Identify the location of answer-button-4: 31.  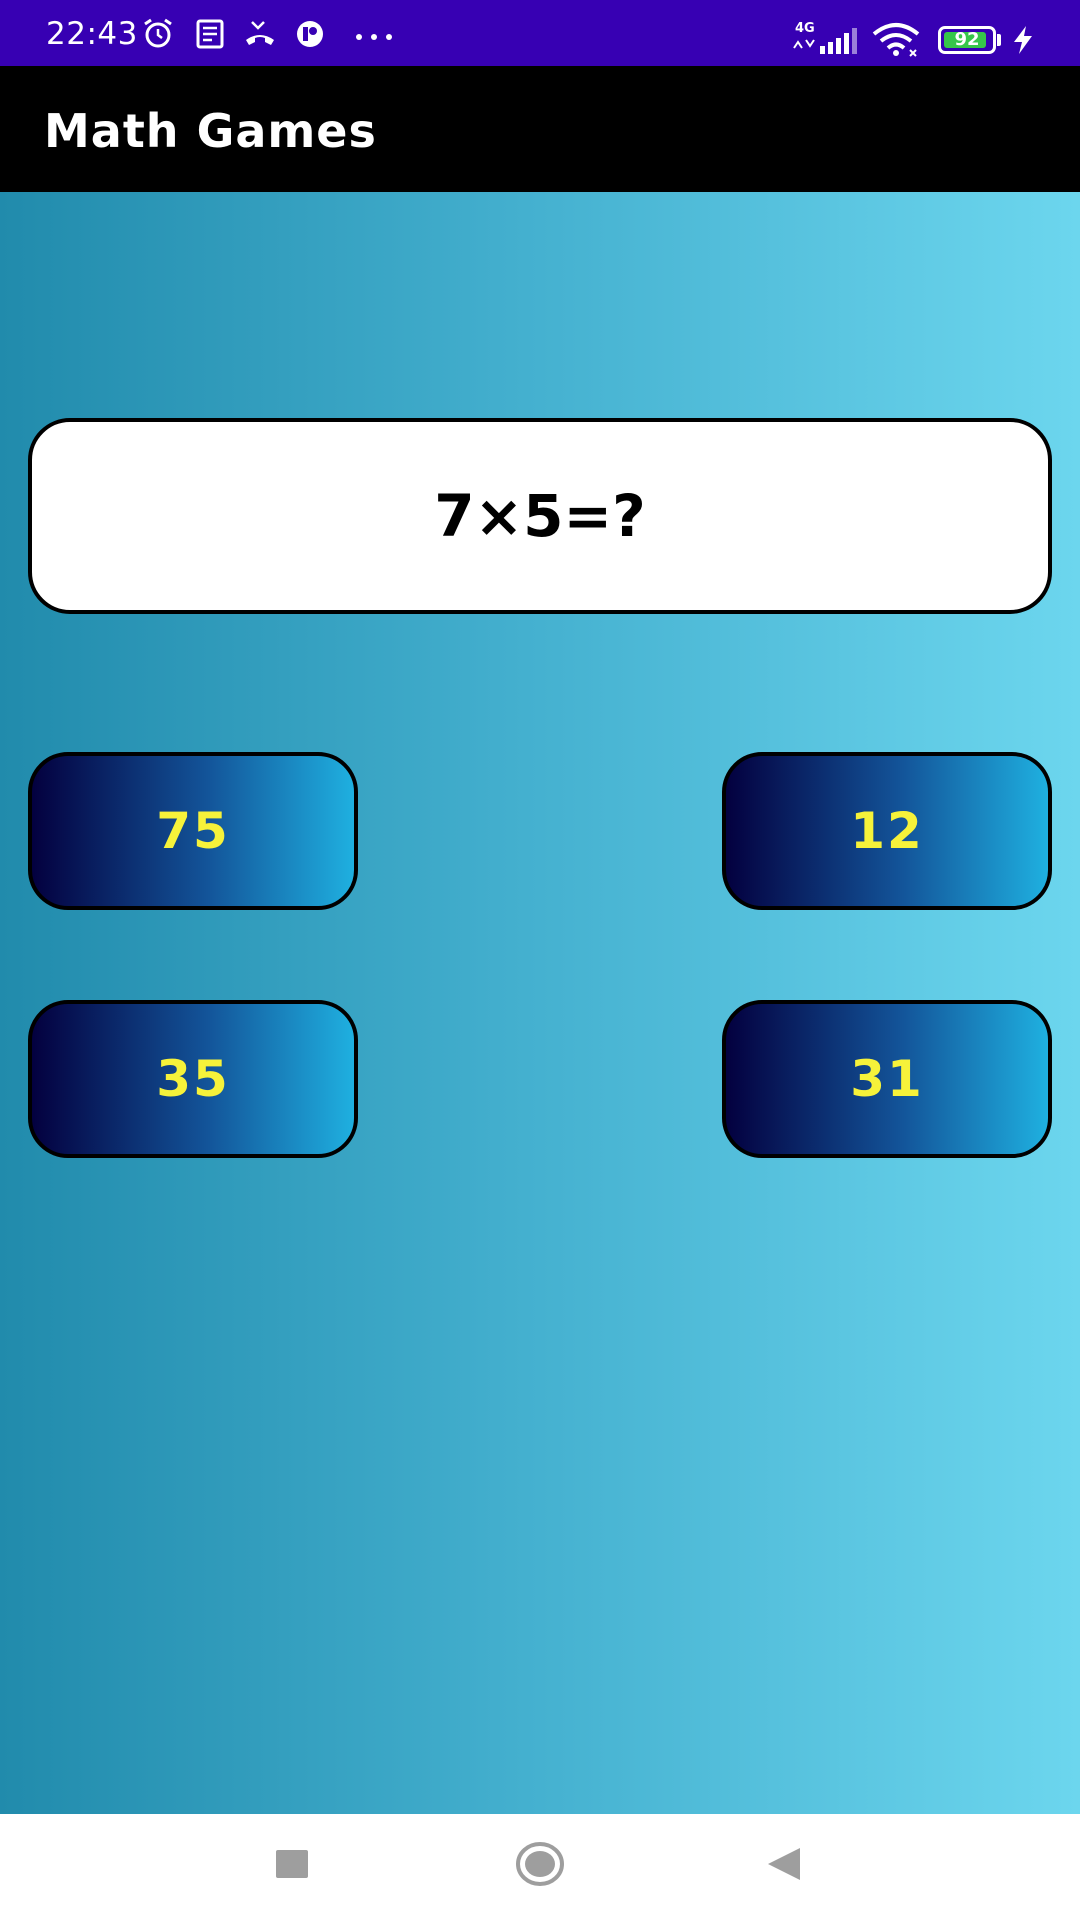
(887, 1079).